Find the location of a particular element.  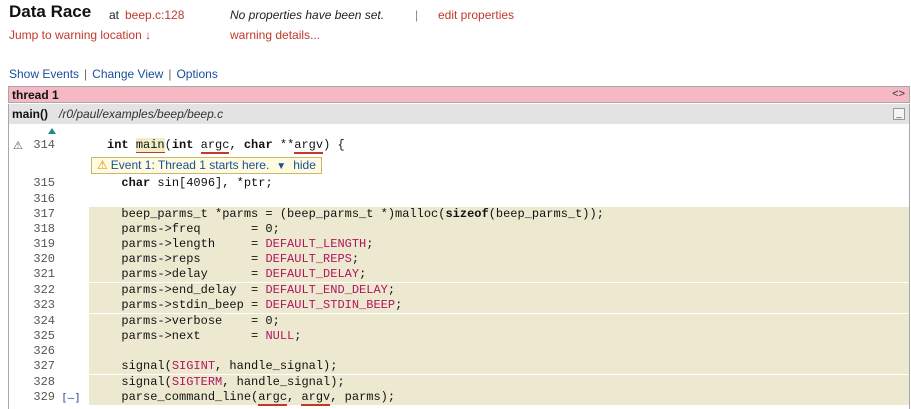

no-properties-text: No properties have been set. is located at coordinates (307, 15).